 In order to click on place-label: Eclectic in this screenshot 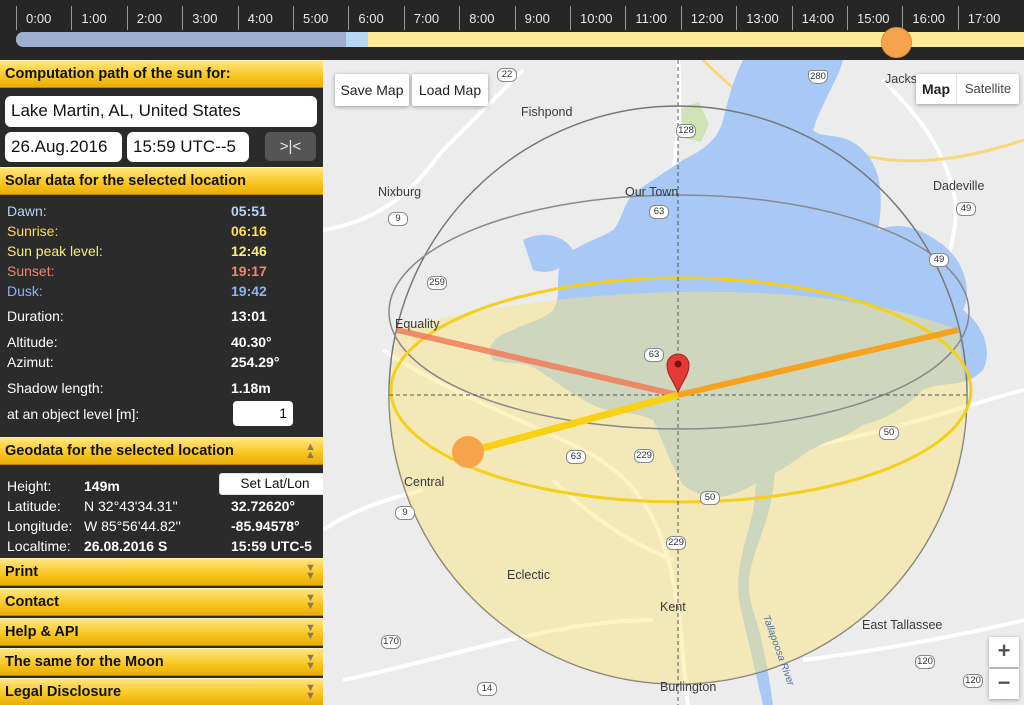, I will do `click(529, 575)`.